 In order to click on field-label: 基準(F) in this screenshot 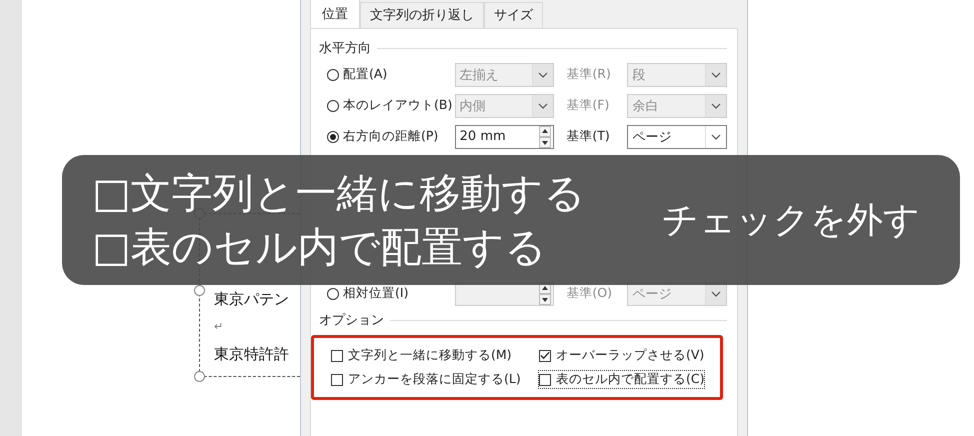, I will do `click(587, 105)`.